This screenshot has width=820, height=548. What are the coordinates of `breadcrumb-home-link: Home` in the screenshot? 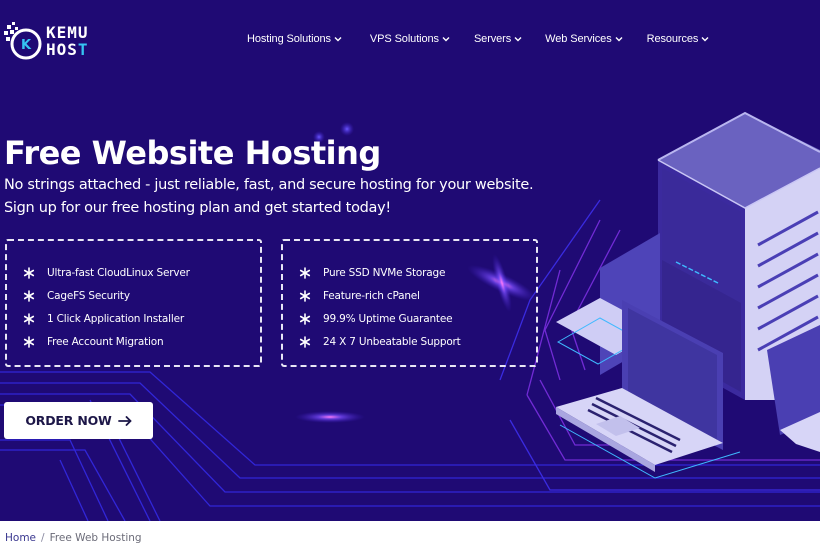 It's located at (20, 538).